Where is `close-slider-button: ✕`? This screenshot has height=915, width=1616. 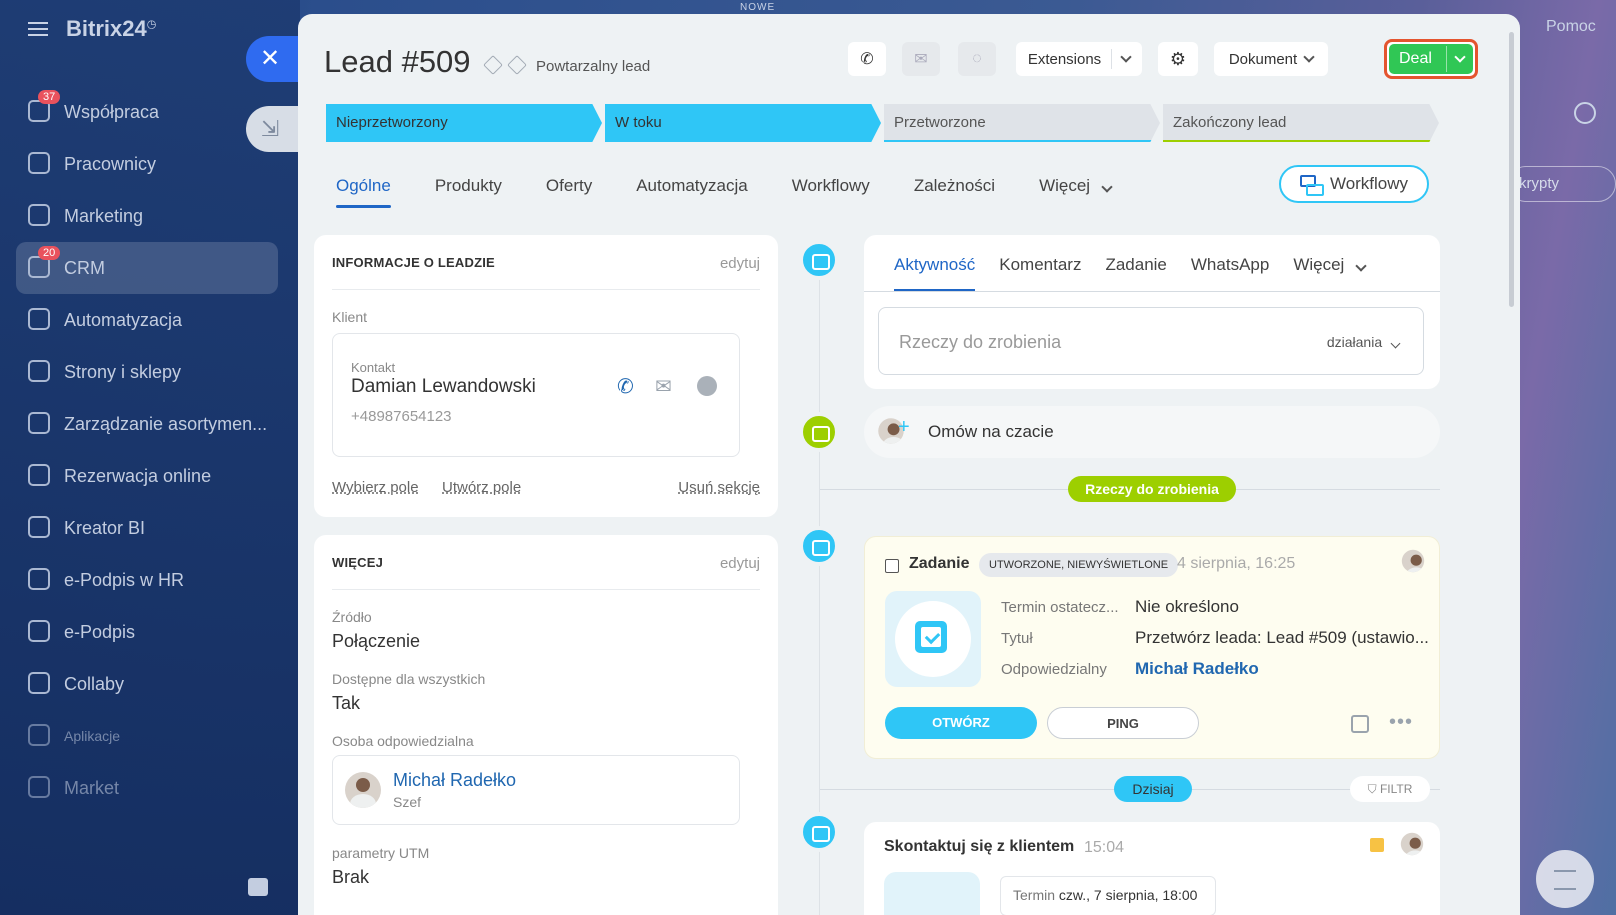
close-slider-button: ✕ is located at coordinates (273, 59).